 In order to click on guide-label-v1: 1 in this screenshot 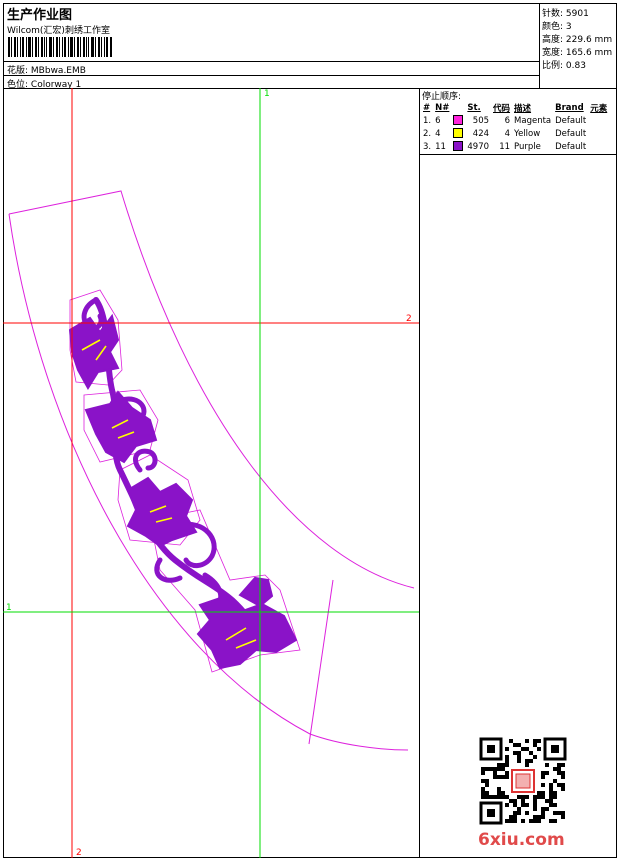, I will do `click(267, 94)`.